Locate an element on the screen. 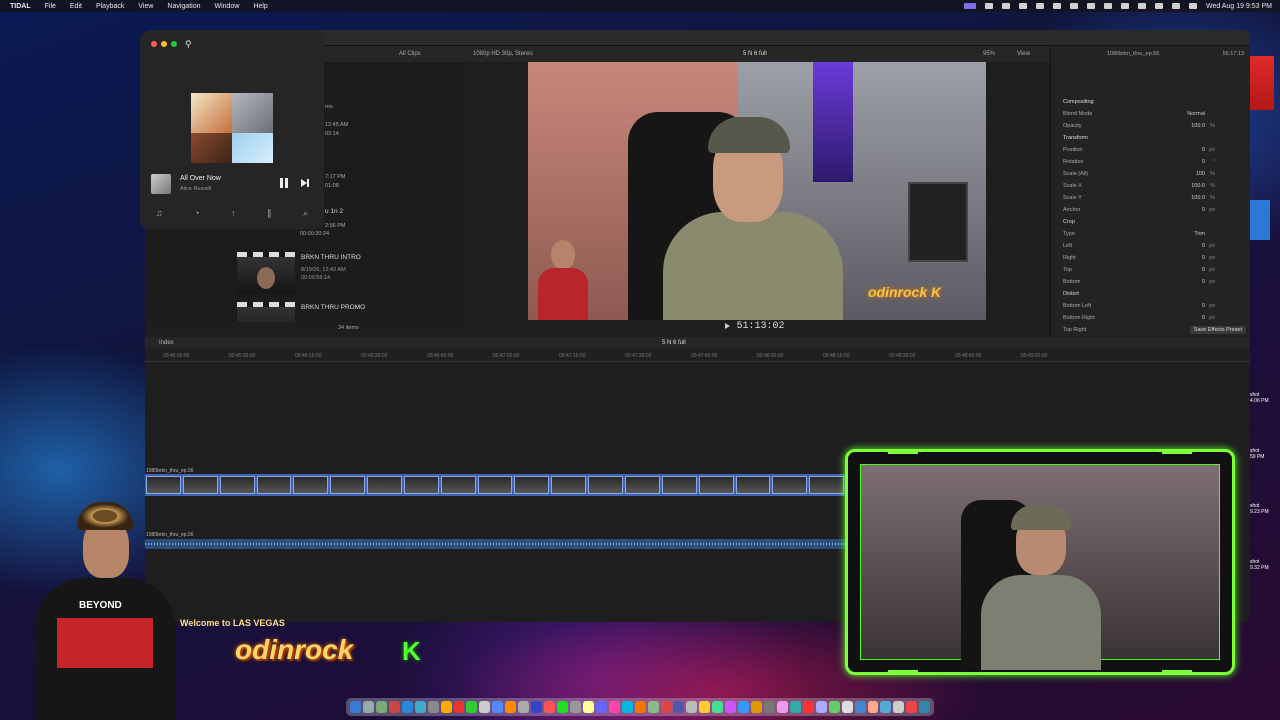  menu-help: Help is located at coordinates (260, 6).